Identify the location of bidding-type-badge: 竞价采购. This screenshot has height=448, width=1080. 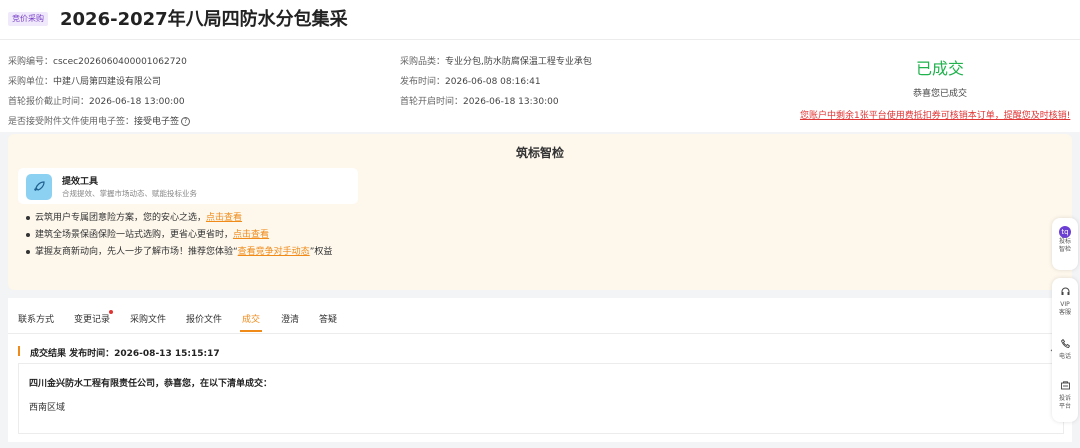
(28, 19).